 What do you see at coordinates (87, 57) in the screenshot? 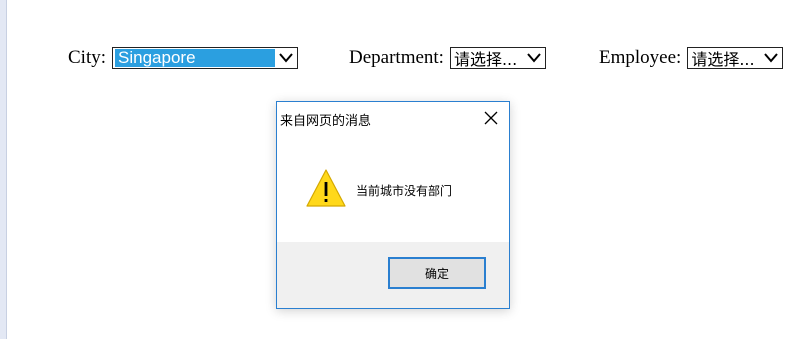
I see `city-label: City:` at bounding box center [87, 57].